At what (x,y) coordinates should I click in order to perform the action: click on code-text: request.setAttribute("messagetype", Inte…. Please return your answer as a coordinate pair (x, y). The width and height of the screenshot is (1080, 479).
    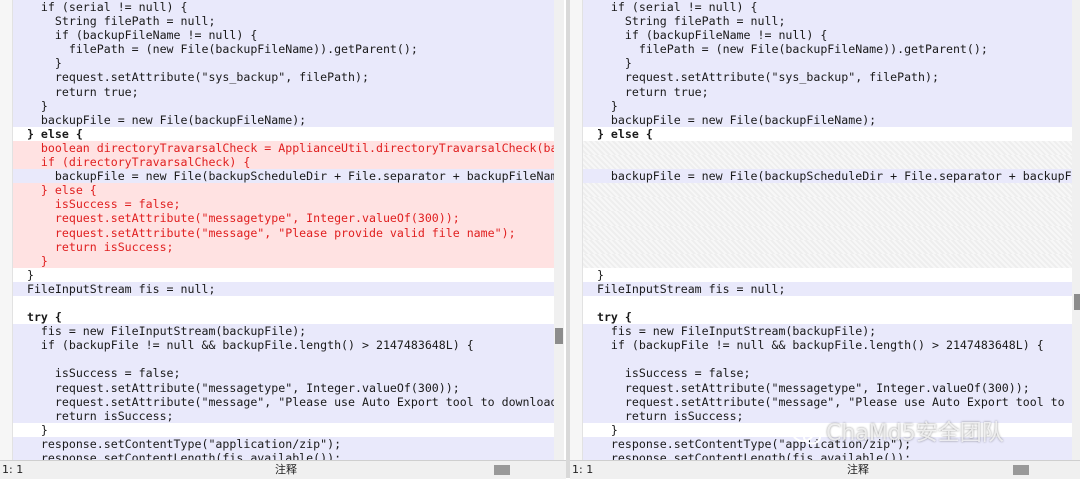
    Looking at the image, I should click on (806, 387).